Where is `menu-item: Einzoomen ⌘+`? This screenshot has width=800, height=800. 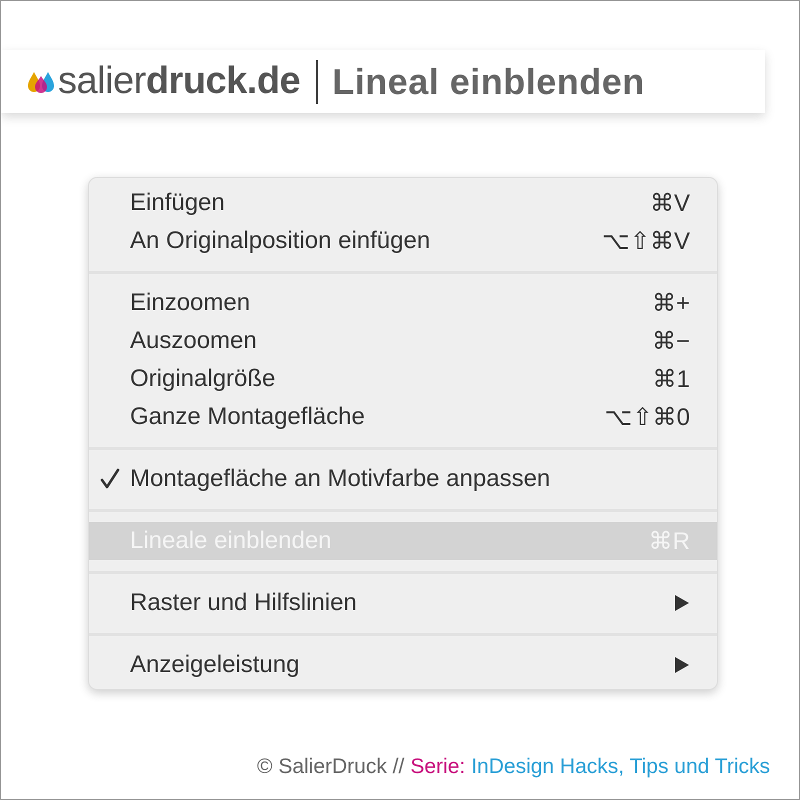
menu-item: Einzoomen ⌘+ is located at coordinates (403, 303).